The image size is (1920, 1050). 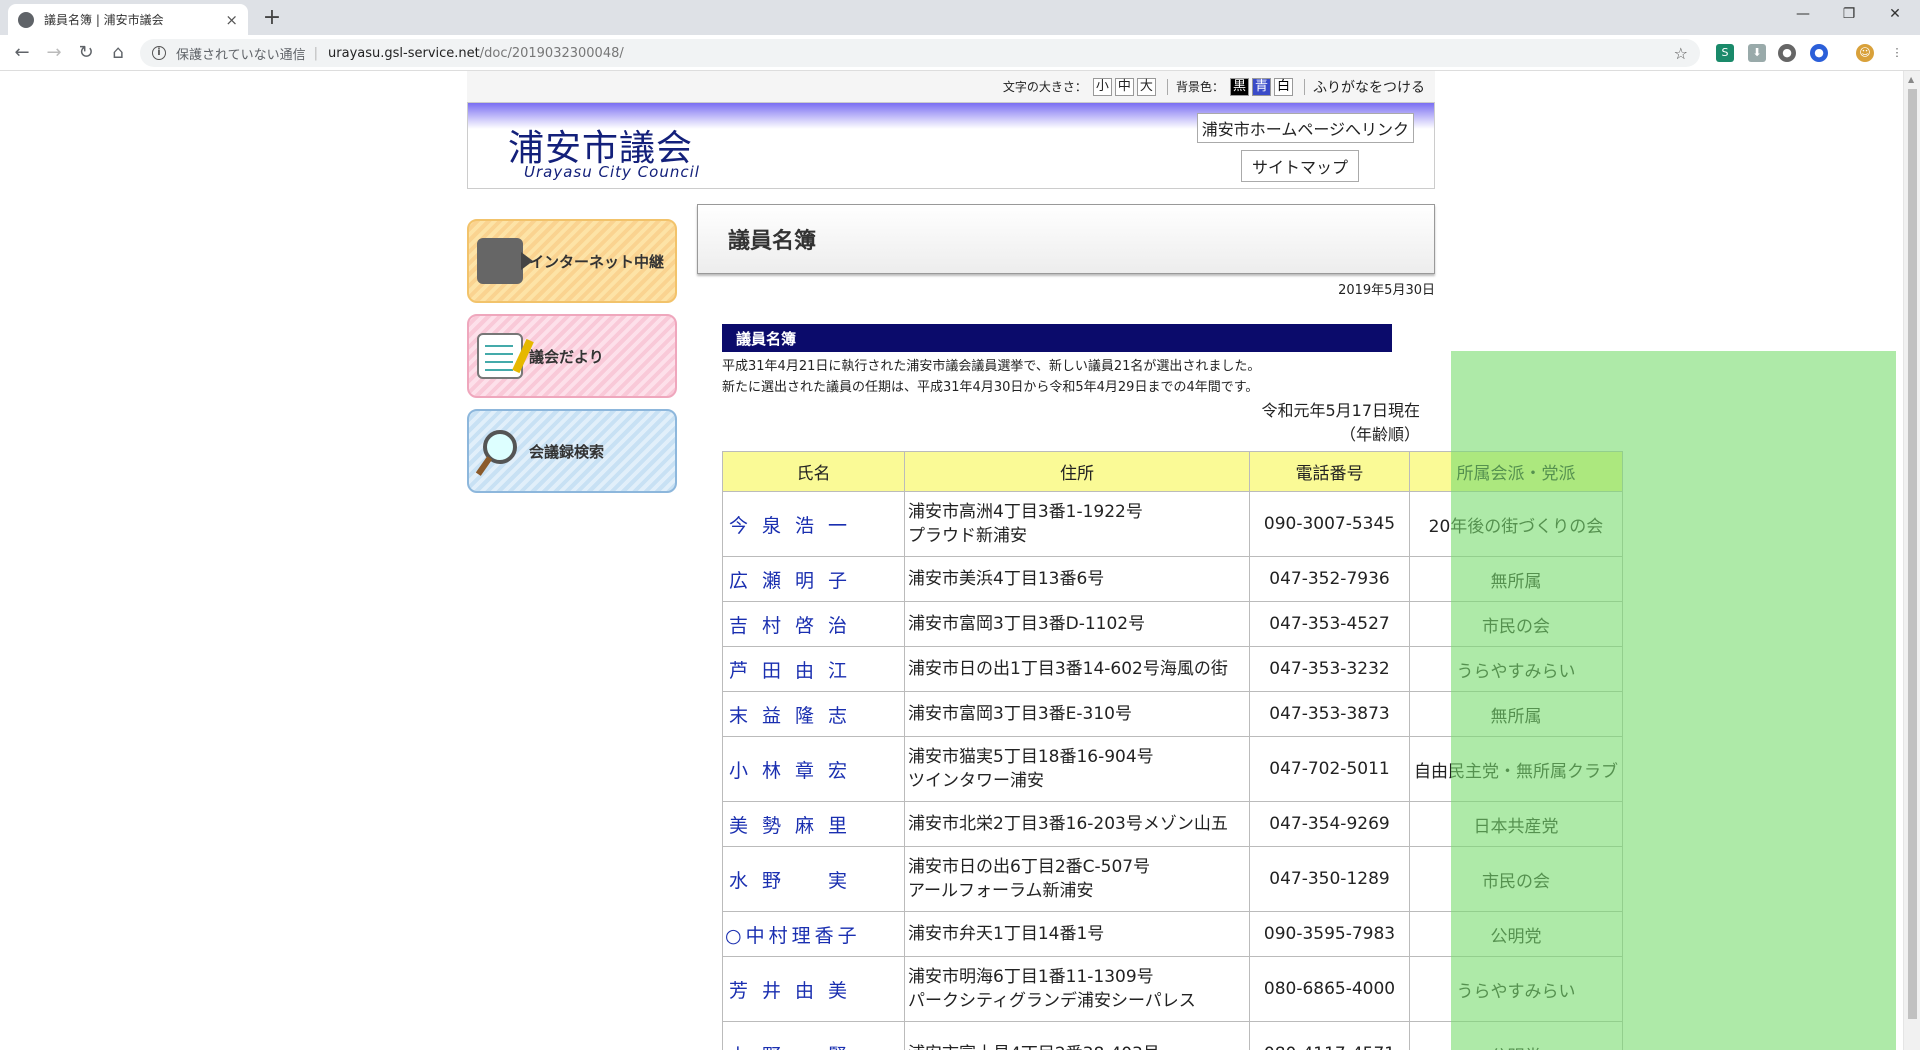 What do you see at coordinates (1299, 166) in the screenshot?
I see `sitemap-button: サイトマップ` at bounding box center [1299, 166].